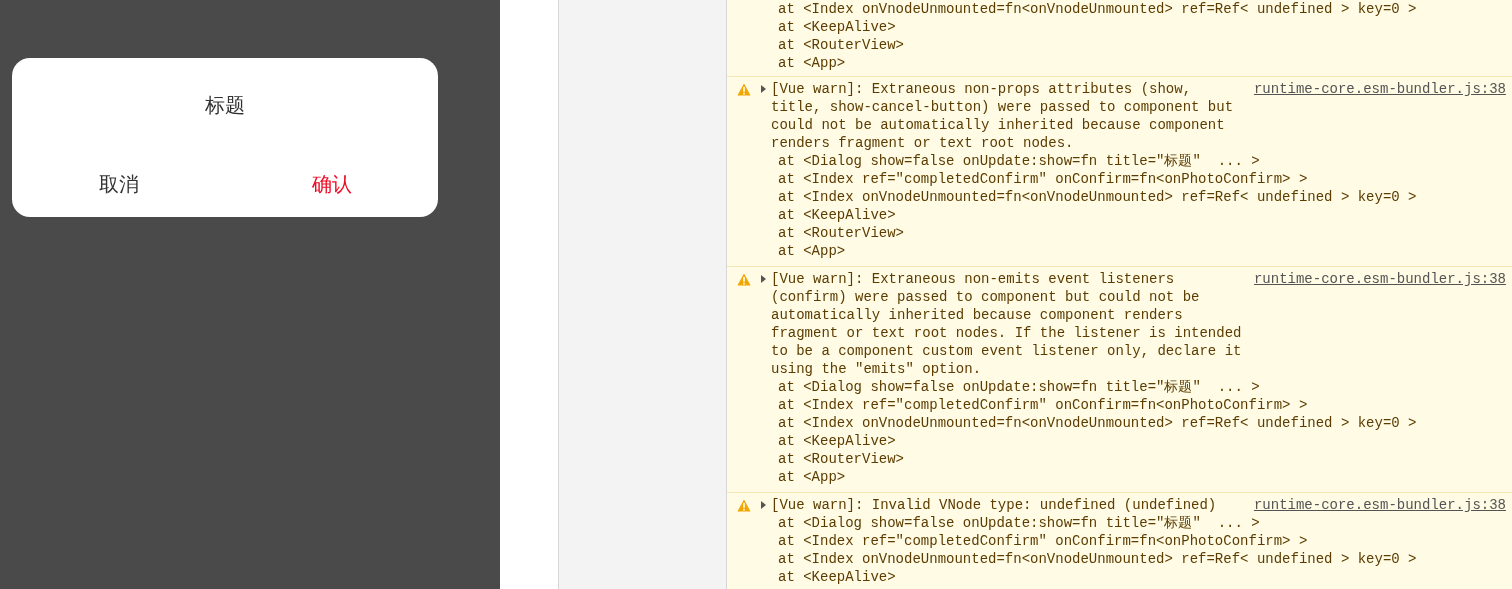 The width and height of the screenshot is (1512, 589). I want to click on warning-message: [Vue warn]: Invalid VNode type: undefined (undefined), so click(994, 505).